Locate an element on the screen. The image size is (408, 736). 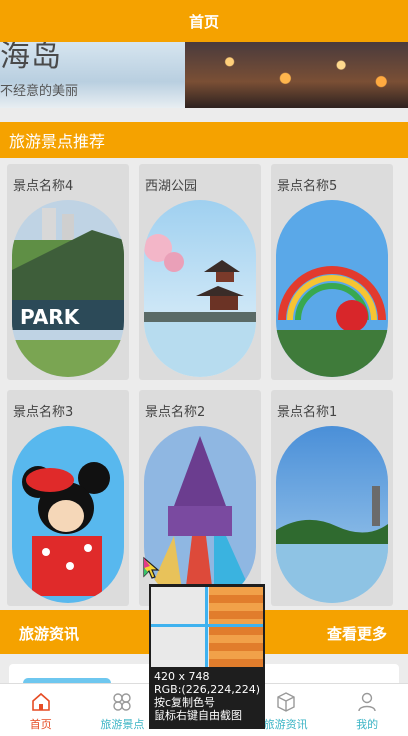
attraction-card: 西湖公园 is located at coordinates (200, 272).